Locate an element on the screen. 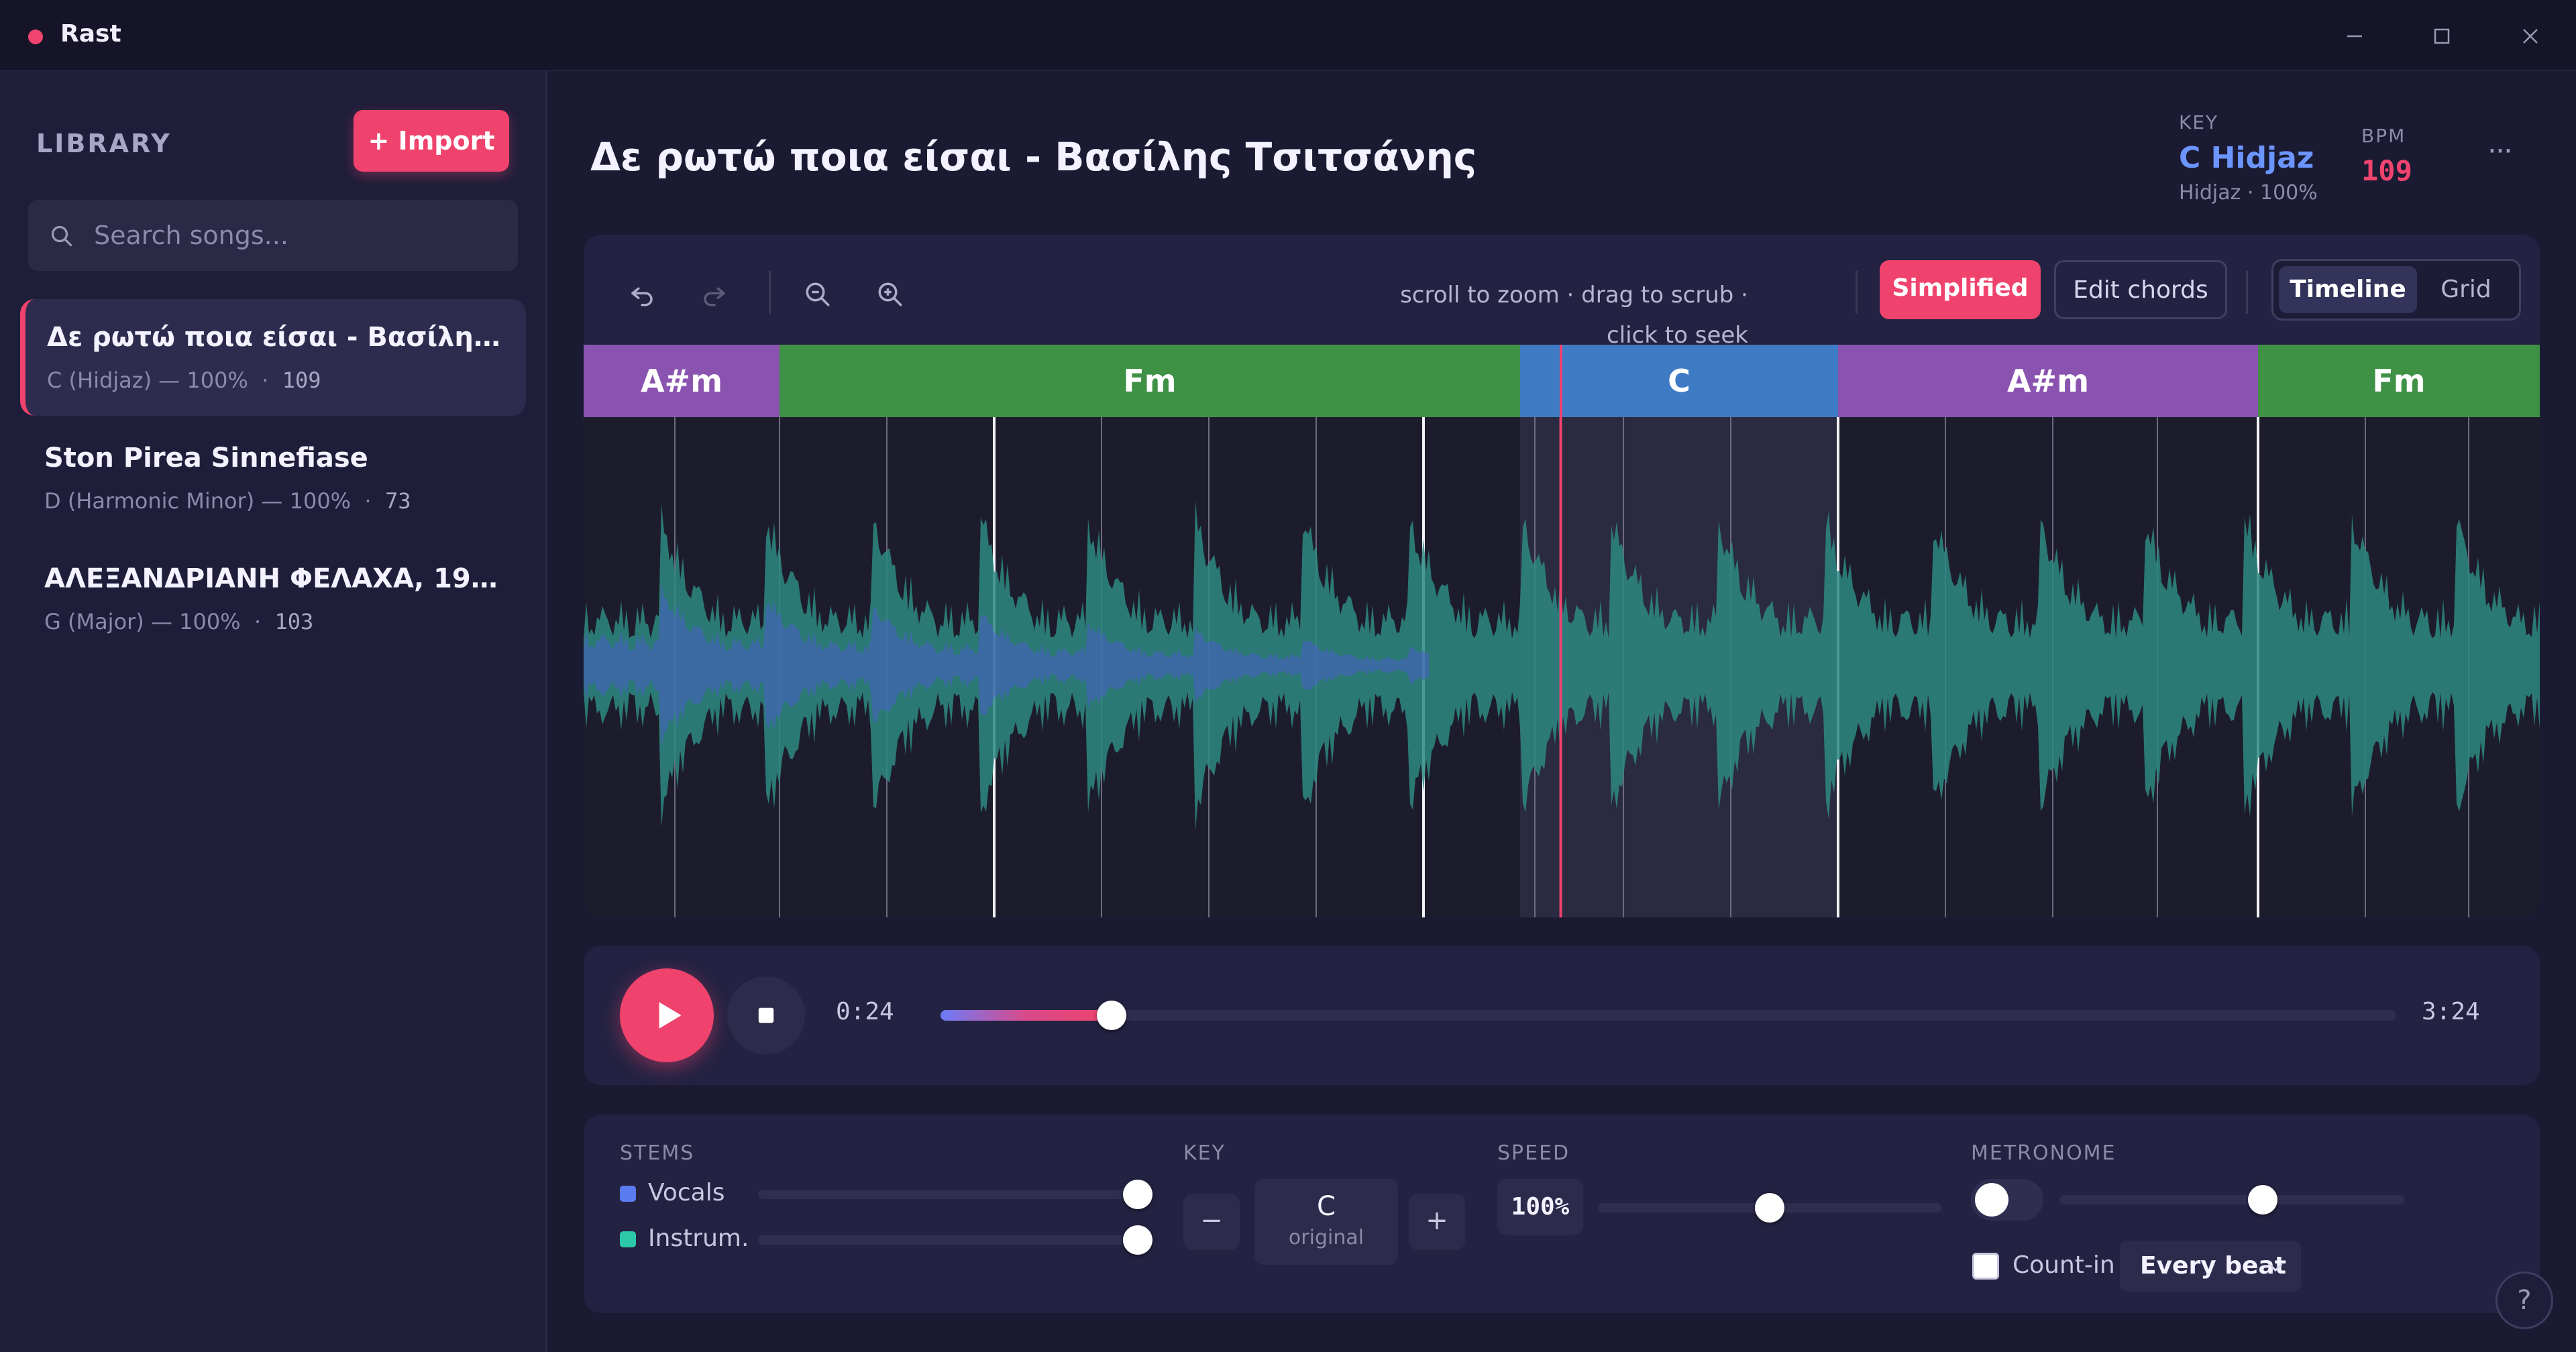 This screenshot has height=1352, width=2576. song-meta: D (Harmonic Minor) — 100% · 73 is located at coordinates (285, 501).